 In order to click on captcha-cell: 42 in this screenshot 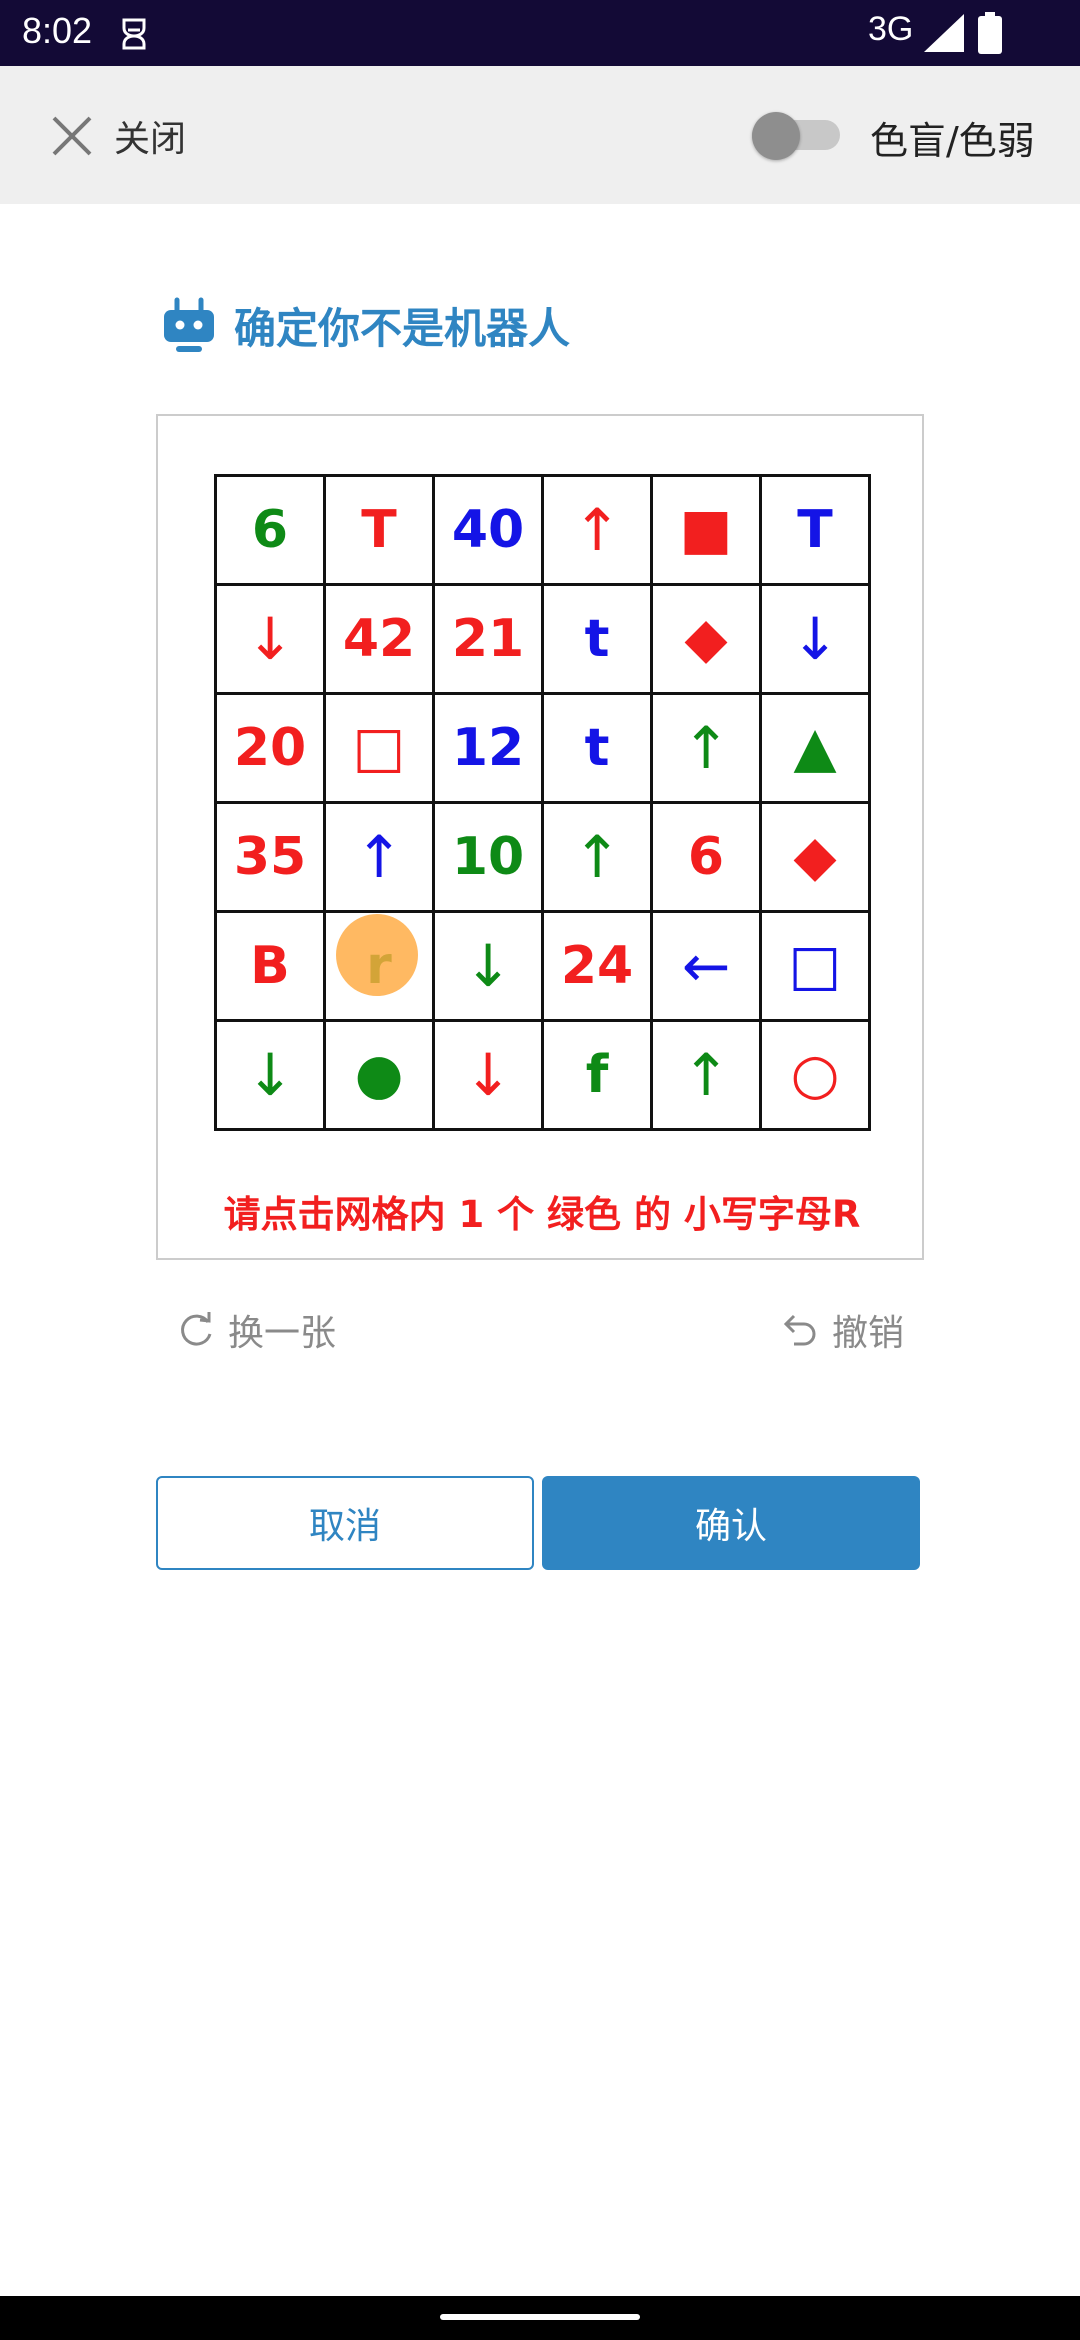, I will do `click(380, 640)`.